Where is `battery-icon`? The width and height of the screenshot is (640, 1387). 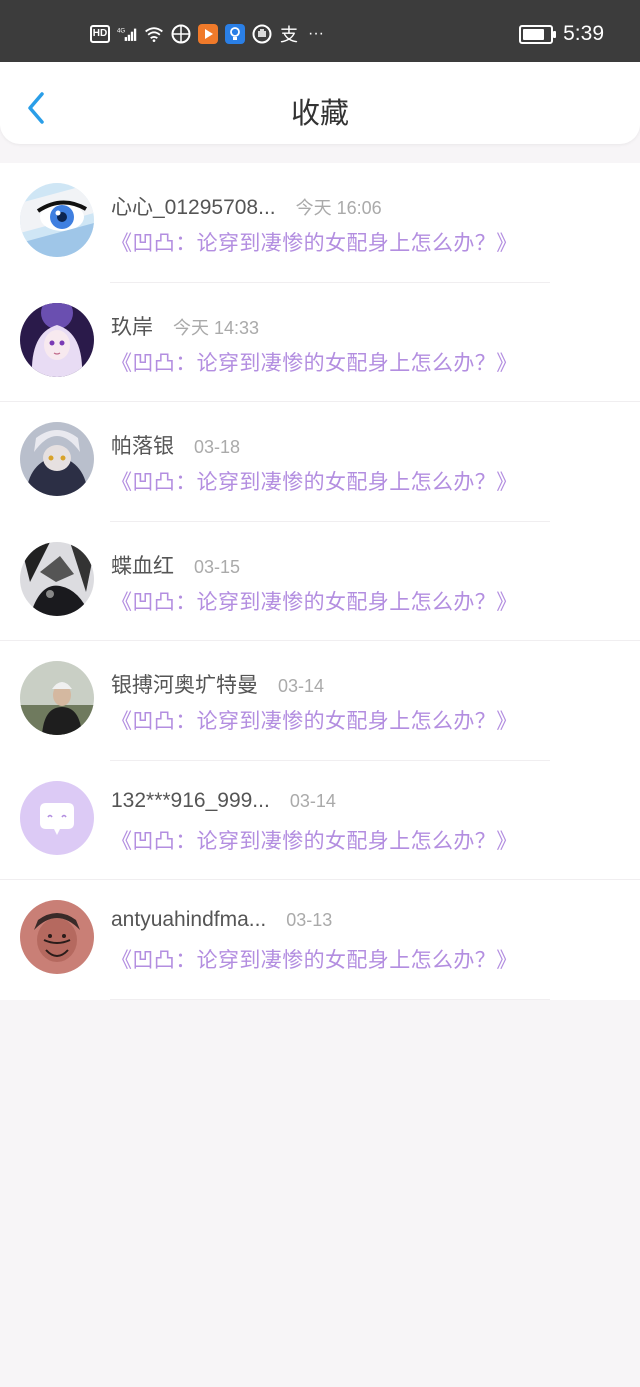 battery-icon is located at coordinates (538, 34).